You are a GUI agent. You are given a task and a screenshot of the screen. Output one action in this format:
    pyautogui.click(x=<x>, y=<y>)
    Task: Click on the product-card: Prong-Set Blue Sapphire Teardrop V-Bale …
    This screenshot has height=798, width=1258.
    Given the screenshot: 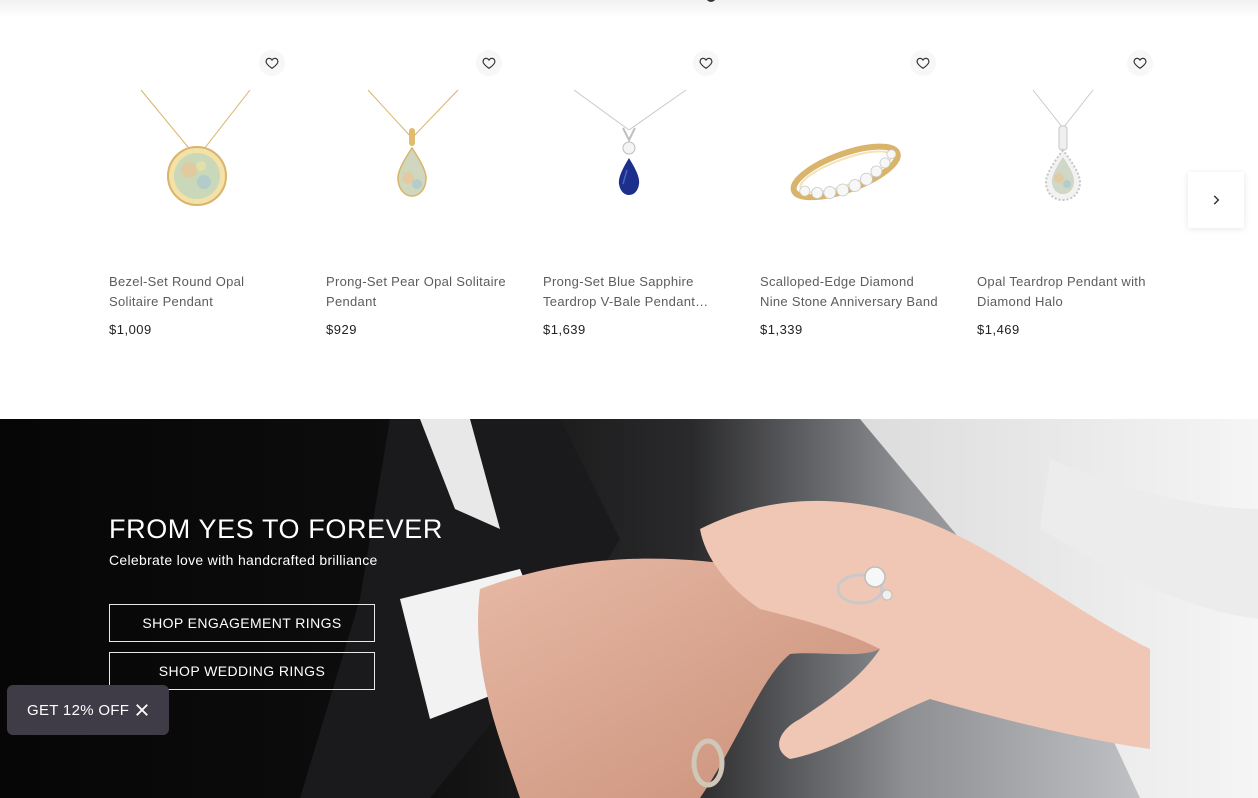 What is the action you would take?
    pyautogui.click(x=643, y=195)
    